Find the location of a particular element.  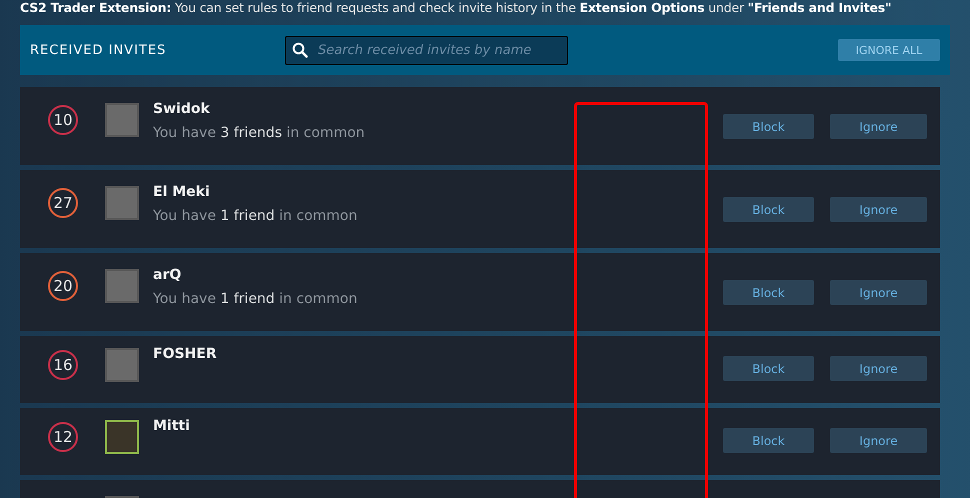

user-name: El Meki is located at coordinates (255, 192).